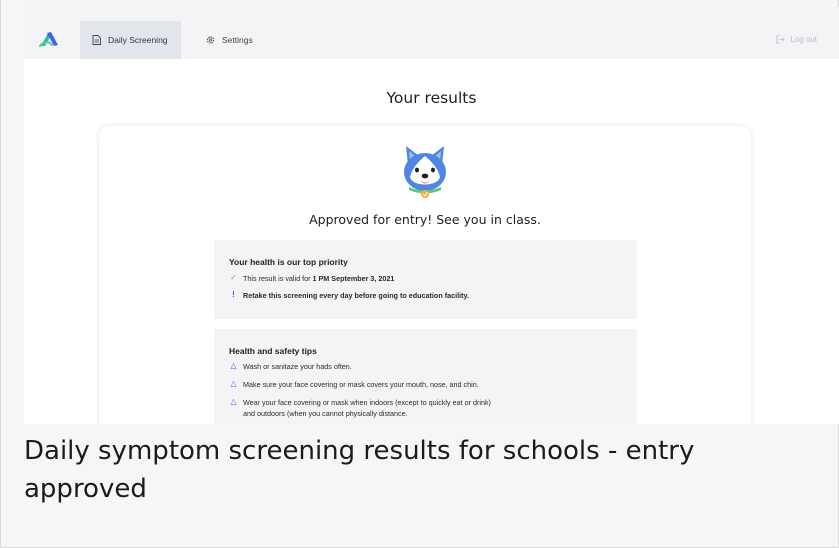 This screenshot has width=839, height=548. I want to click on validity-time: 1 PM September 3, 2021, so click(353, 278).